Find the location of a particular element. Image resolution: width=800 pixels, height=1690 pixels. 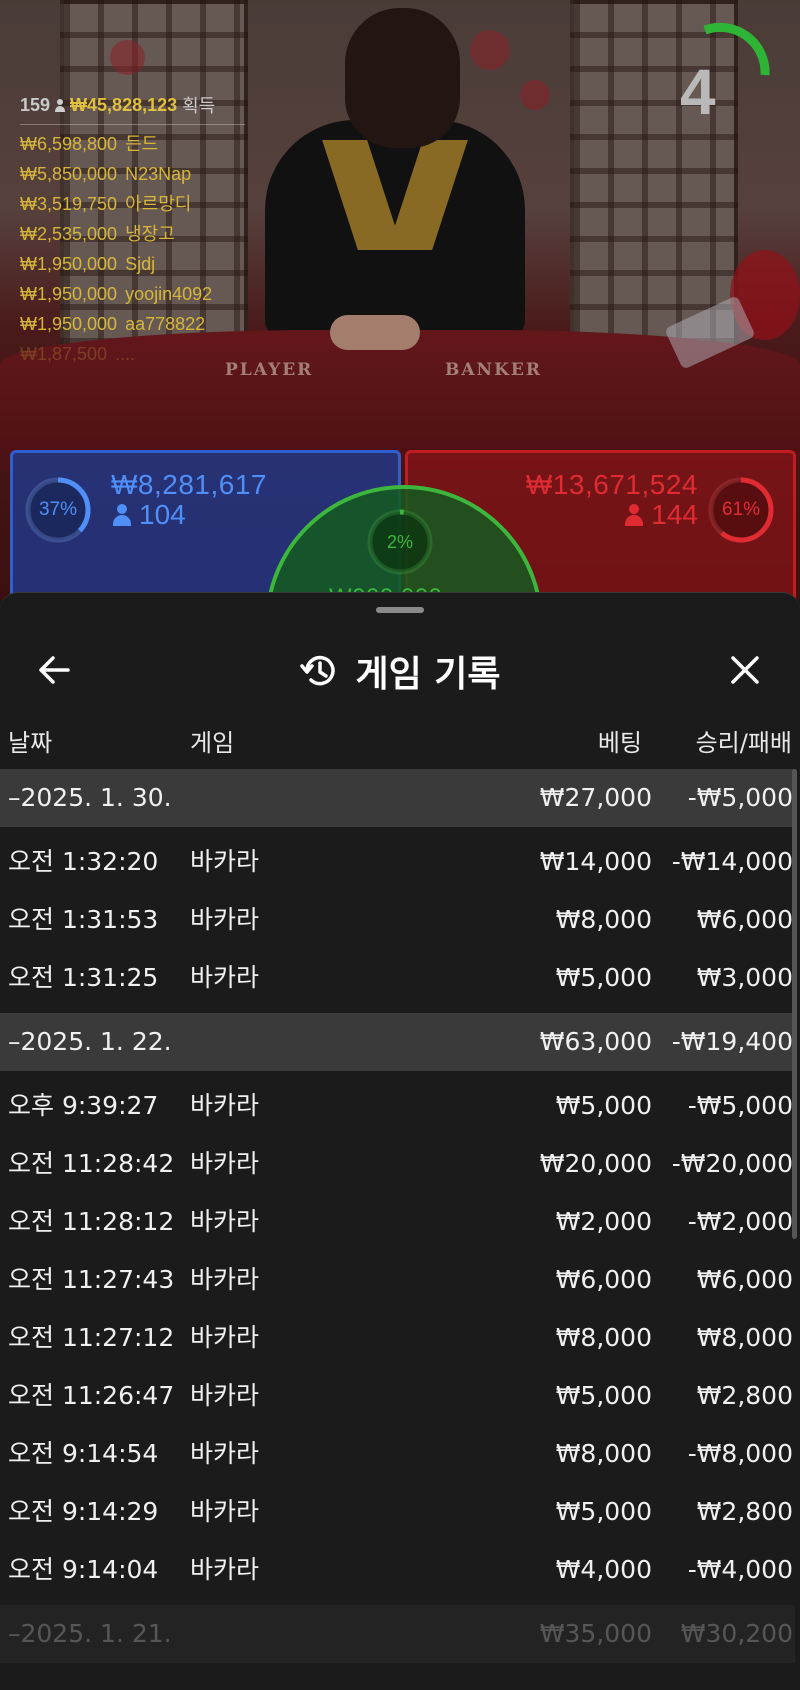

row-bet: ₩63,000 is located at coordinates (595, 1041).